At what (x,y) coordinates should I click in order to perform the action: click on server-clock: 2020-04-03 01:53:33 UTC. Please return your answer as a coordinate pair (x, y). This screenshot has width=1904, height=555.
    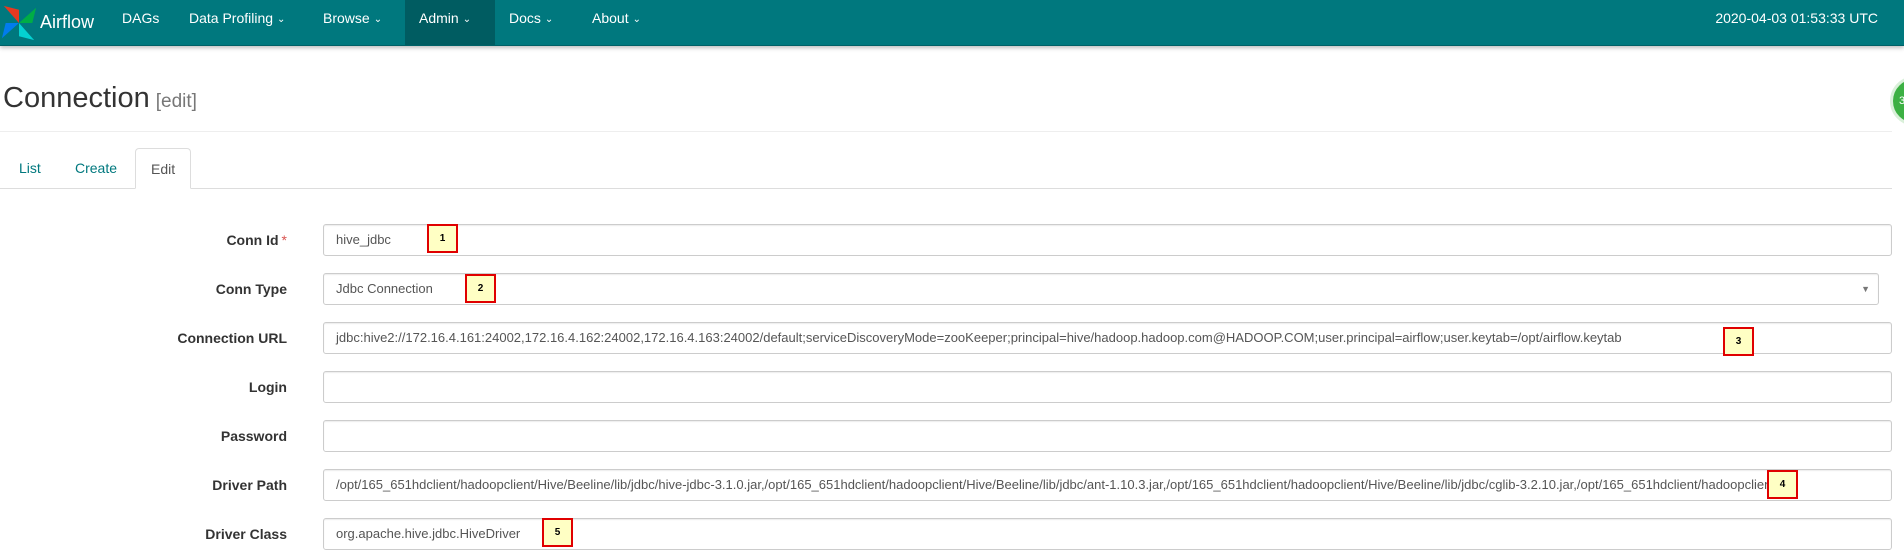
    Looking at the image, I should click on (1796, 18).